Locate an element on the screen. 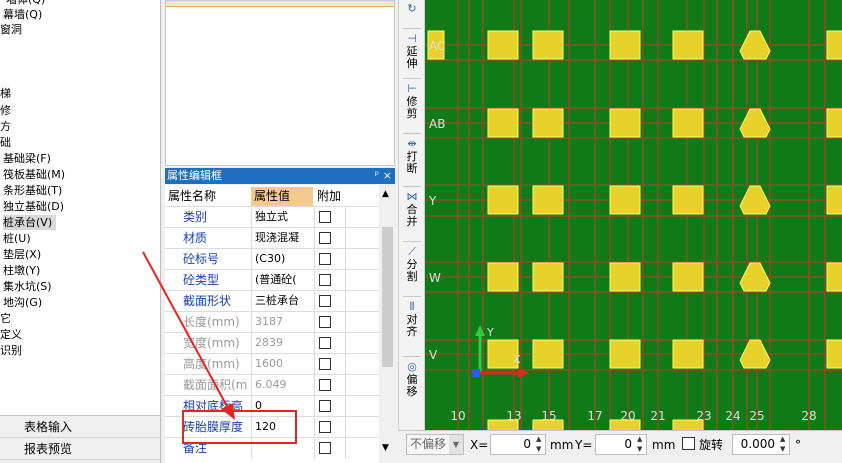 Image resolution: width=842 pixels, height=463 pixels. break-button: ⇹ 打断 is located at coordinates (412, 156).